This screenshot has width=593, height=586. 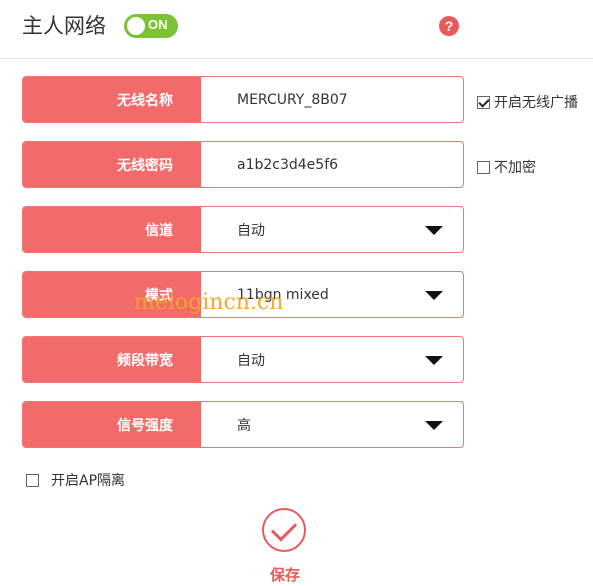 I want to click on ap-isolation-checkbox-box, so click(x=32, y=480).